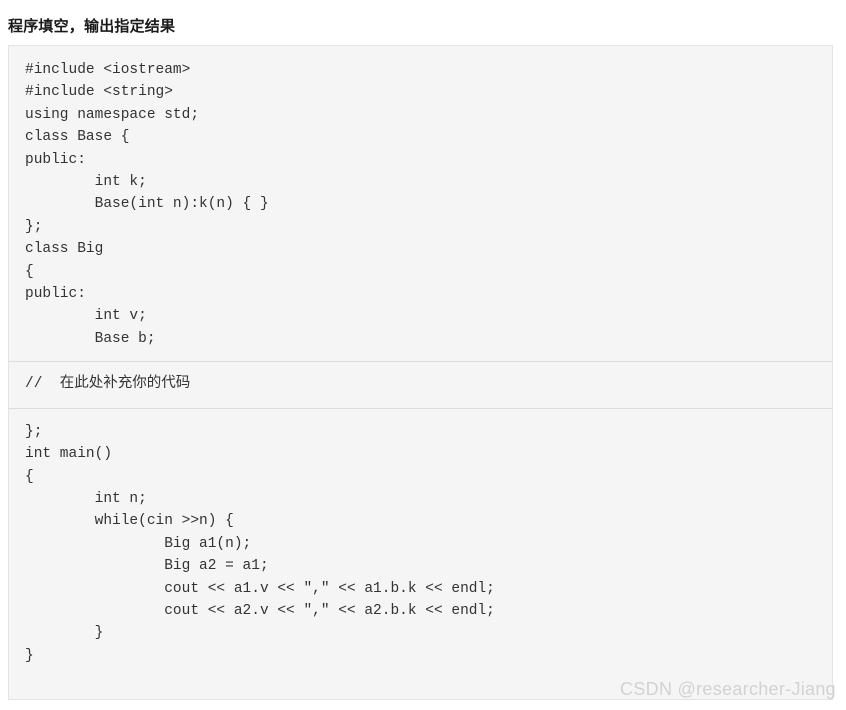 This screenshot has width=846, height=710. I want to click on page-title: 程序填空，输出指定结果, so click(92, 27).